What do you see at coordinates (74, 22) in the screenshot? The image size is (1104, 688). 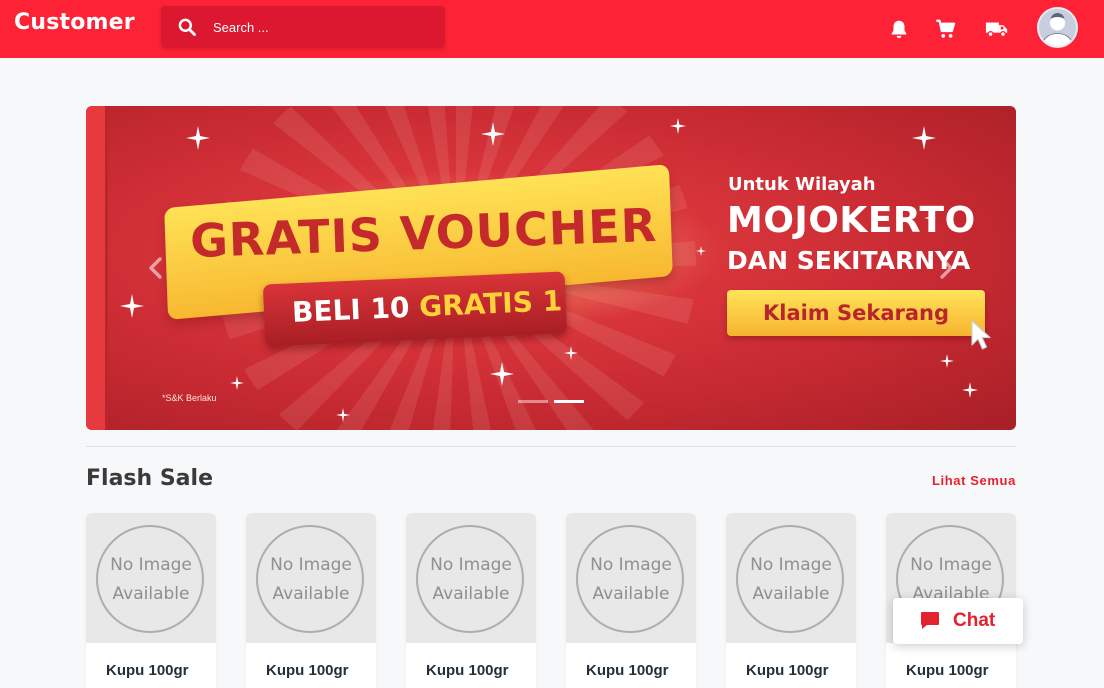 I see `brand-logo: Customer` at bounding box center [74, 22].